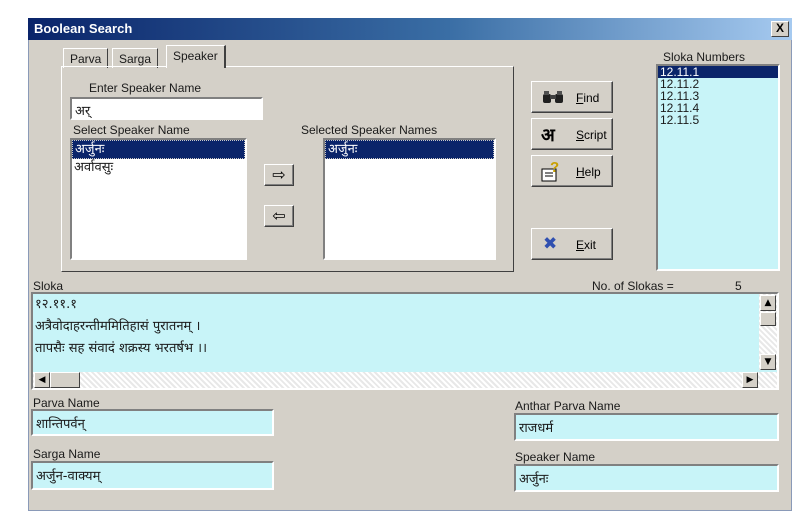  Describe the element at coordinates (633, 286) in the screenshot. I see `sloka-count-label: No. of Slokas =` at that location.